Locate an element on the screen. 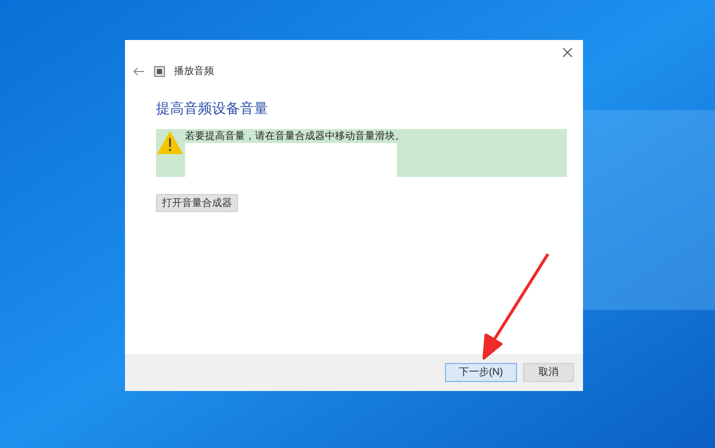  back-arrow-icon is located at coordinates (138, 71).